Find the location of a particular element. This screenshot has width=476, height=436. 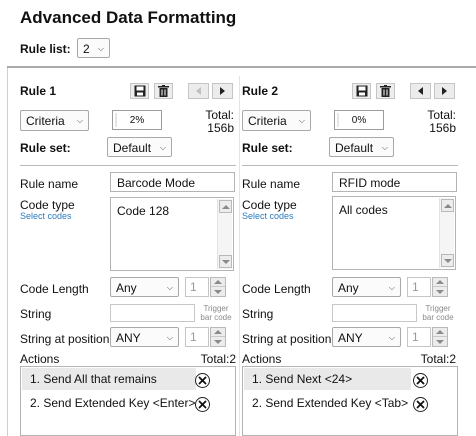

rule-2-name-input: RFID mode is located at coordinates (394, 182).